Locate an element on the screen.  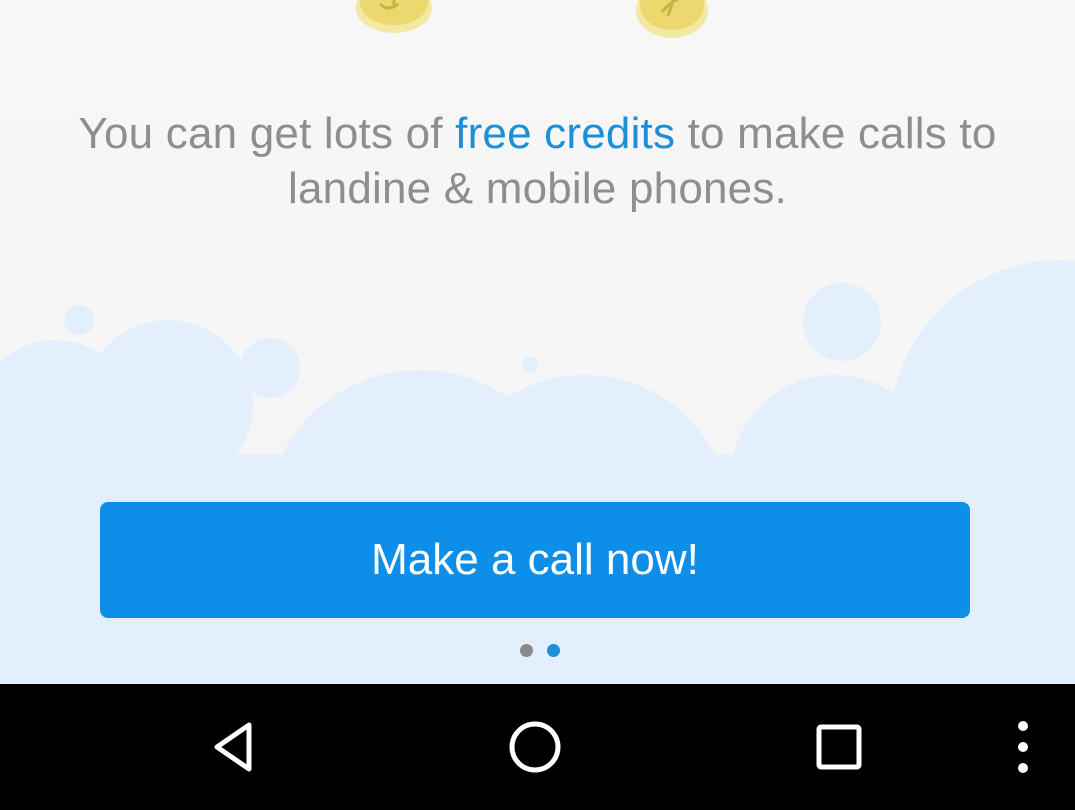
home-circle-icon is located at coordinates (535, 747).